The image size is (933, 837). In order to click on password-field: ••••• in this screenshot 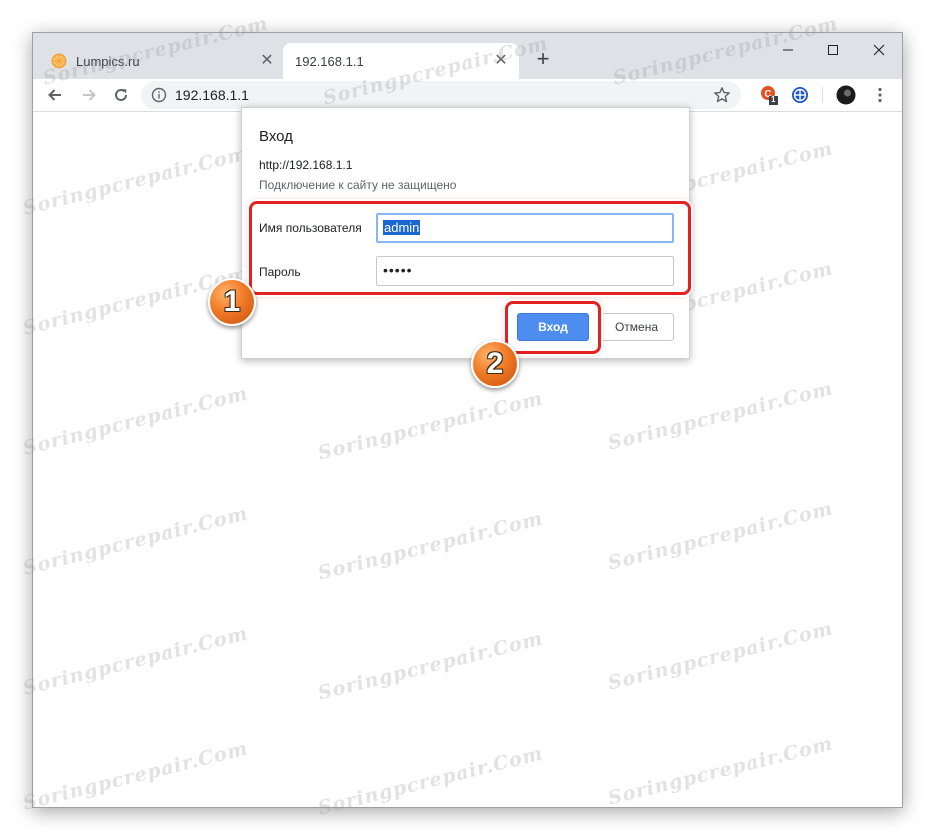, I will do `click(525, 271)`.